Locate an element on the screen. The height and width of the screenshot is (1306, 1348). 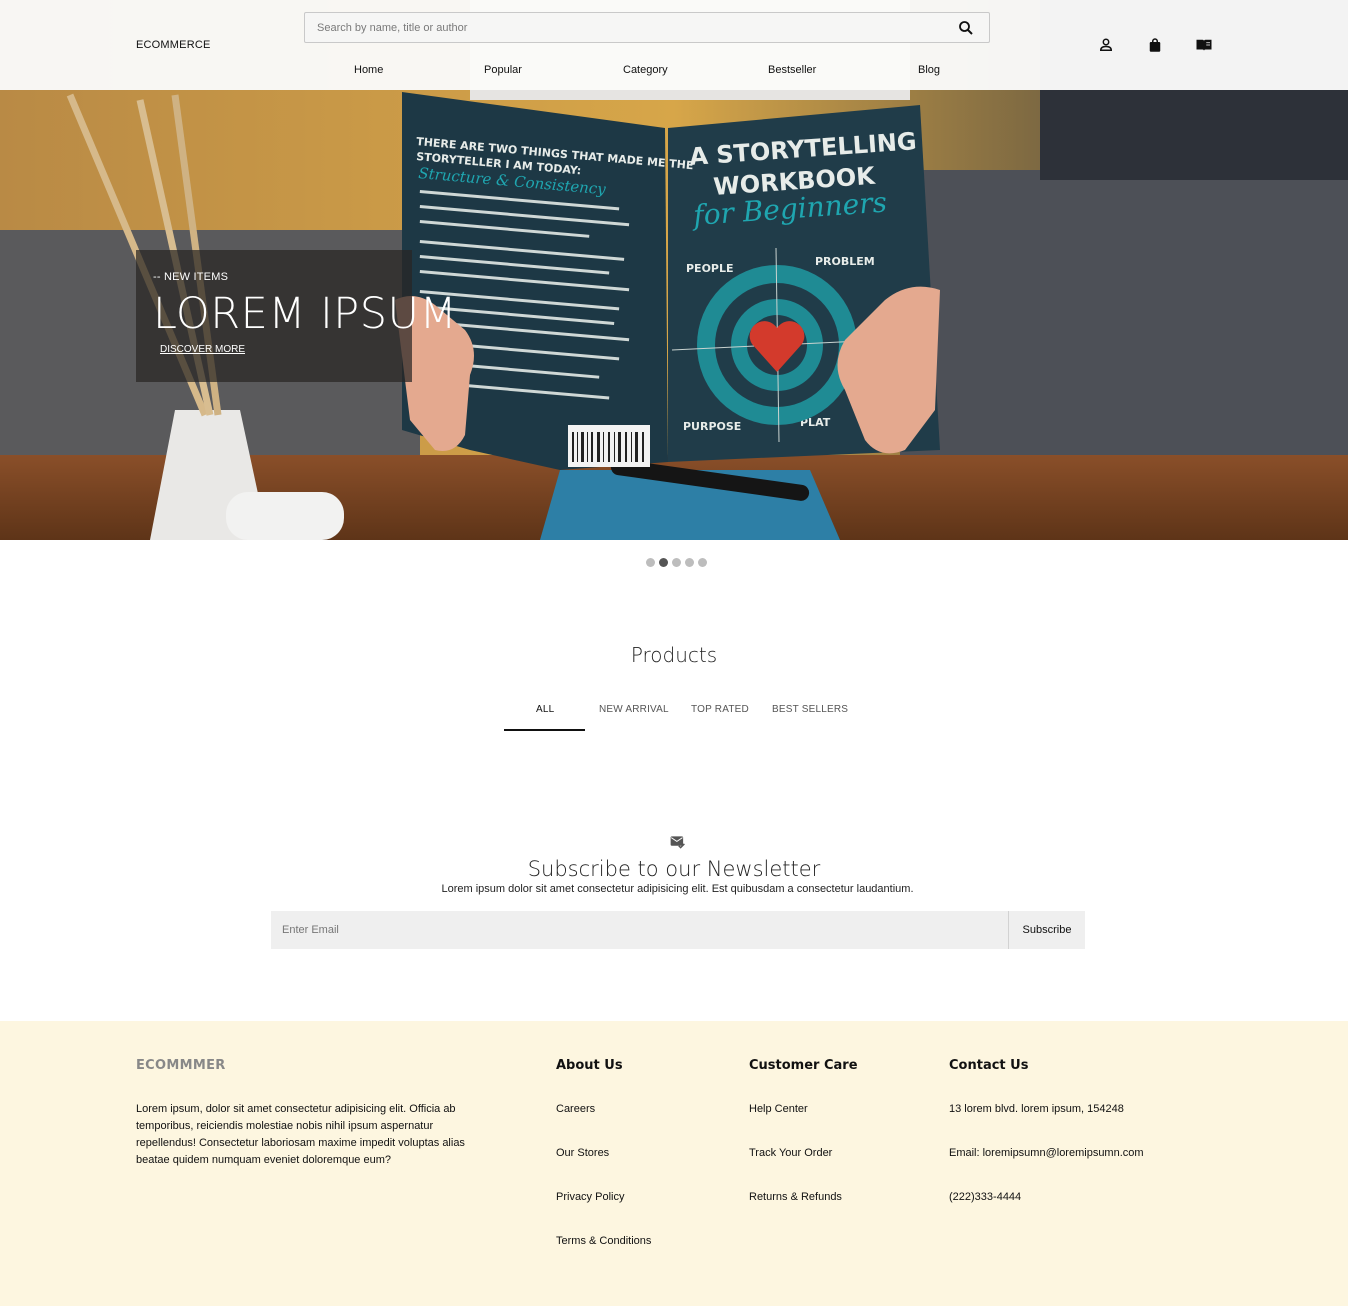
site-logo: ECOMMERCE is located at coordinates (173, 45).